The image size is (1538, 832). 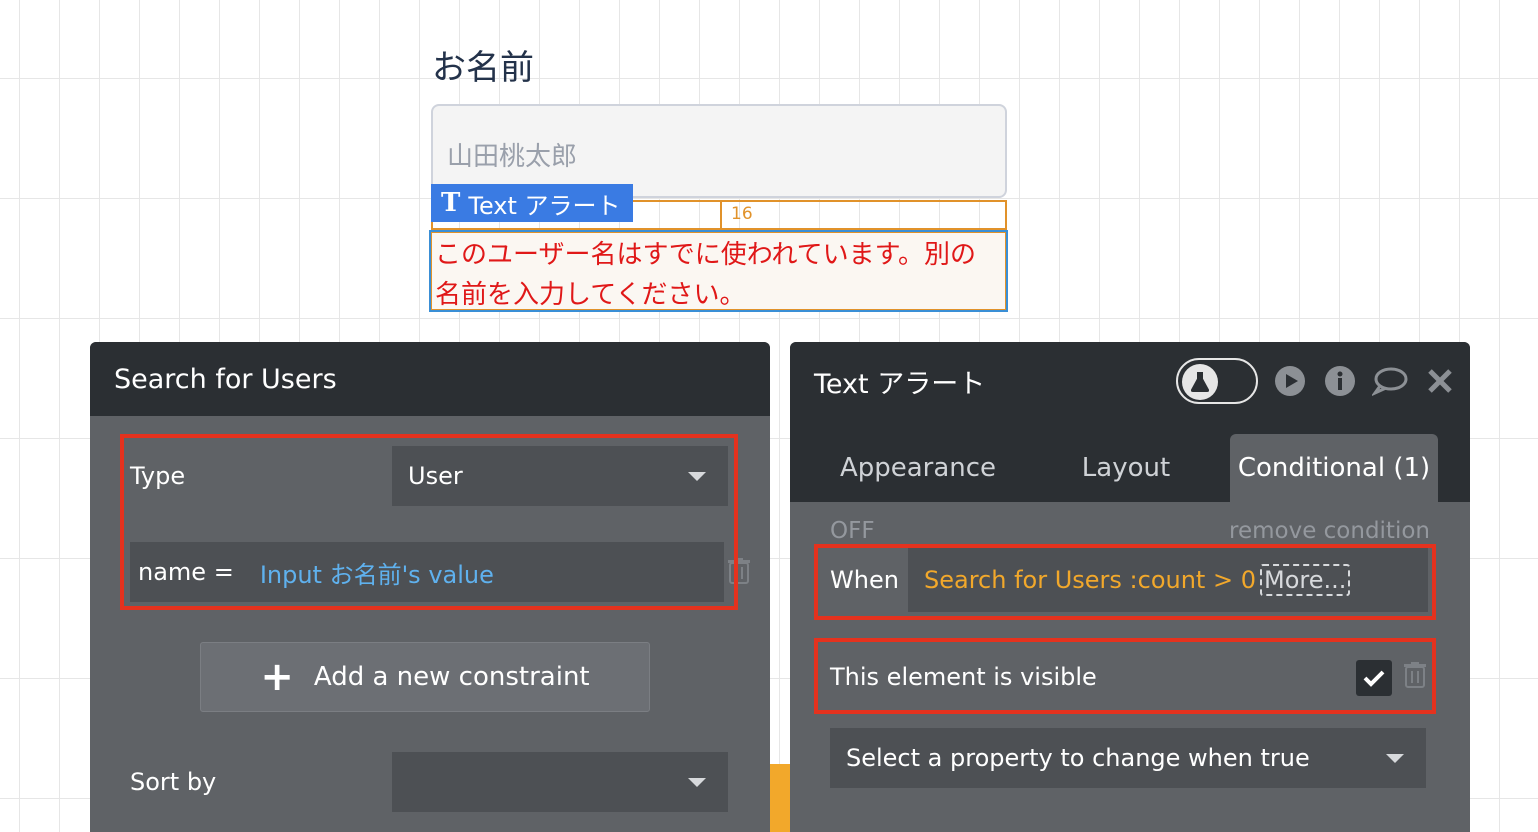 What do you see at coordinates (1340, 381) in the screenshot?
I see `info-icon` at bounding box center [1340, 381].